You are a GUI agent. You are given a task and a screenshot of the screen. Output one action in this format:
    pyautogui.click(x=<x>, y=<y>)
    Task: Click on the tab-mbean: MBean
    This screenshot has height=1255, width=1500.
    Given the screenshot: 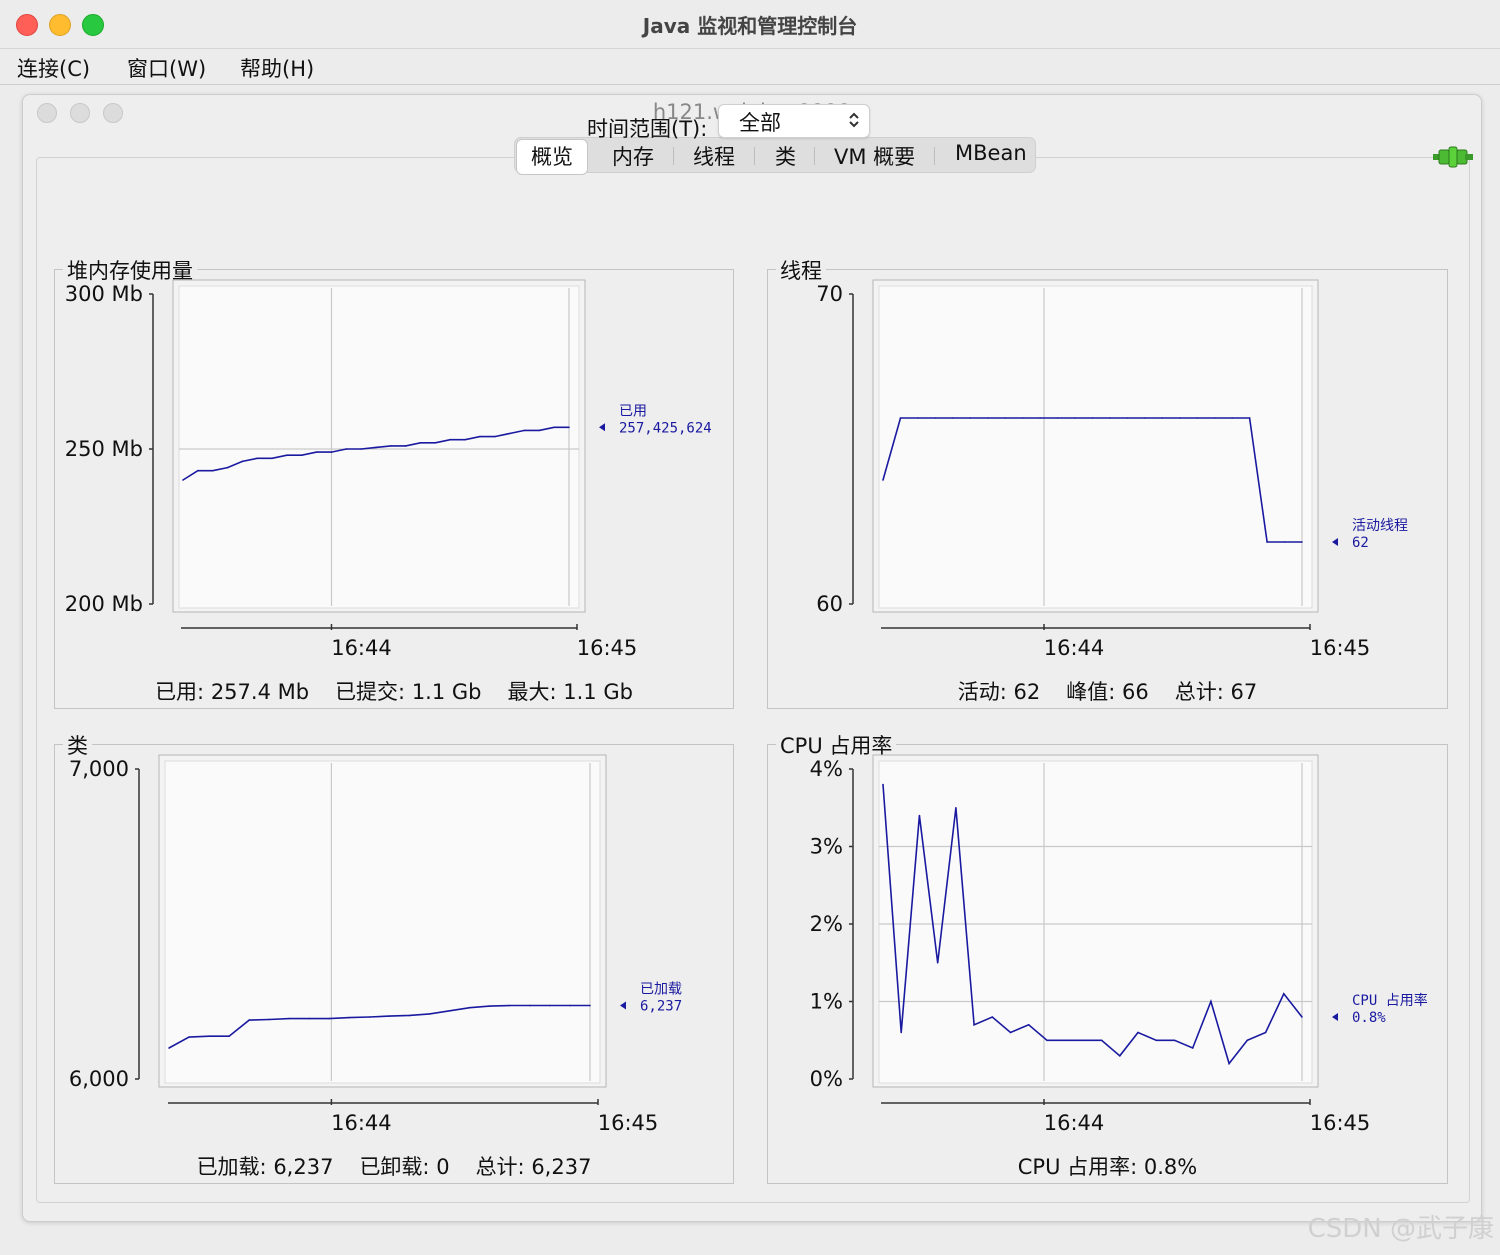 What is the action you would take?
    pyautogui.click(x=991, y=153)
    